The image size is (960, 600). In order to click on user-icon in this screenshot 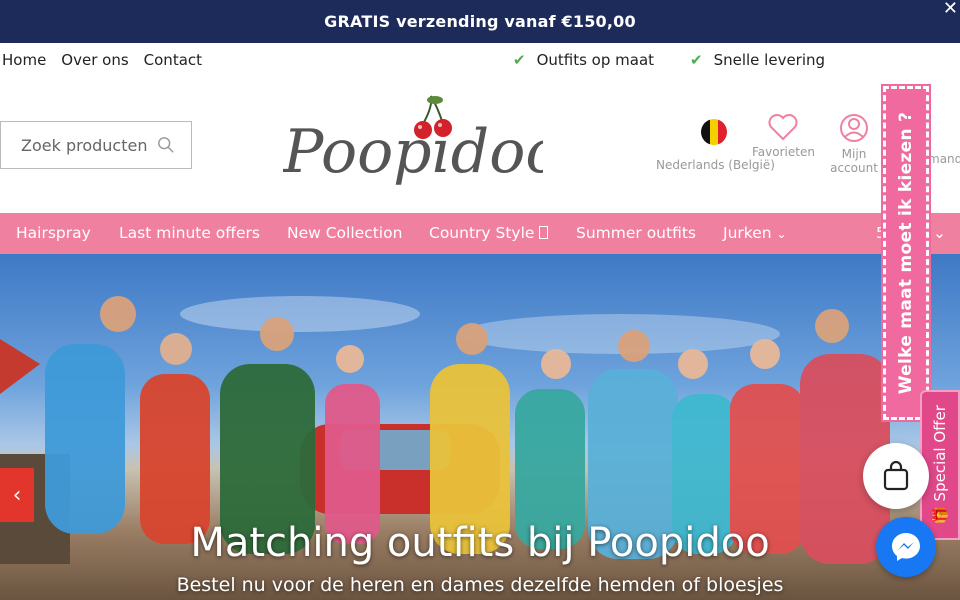, I will do `click(854, 128)`.